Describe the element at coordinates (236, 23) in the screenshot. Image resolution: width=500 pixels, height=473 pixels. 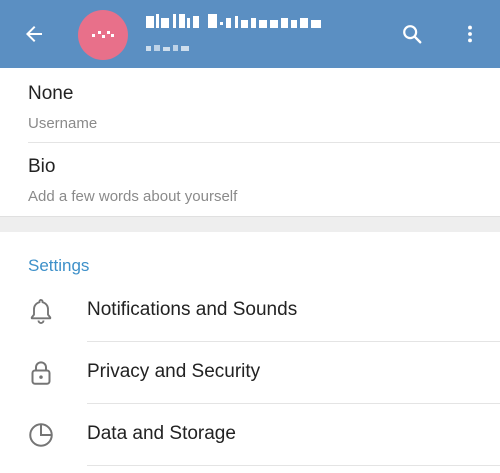
I see `profile-name: Abhijit Kshirsagar` at that location.